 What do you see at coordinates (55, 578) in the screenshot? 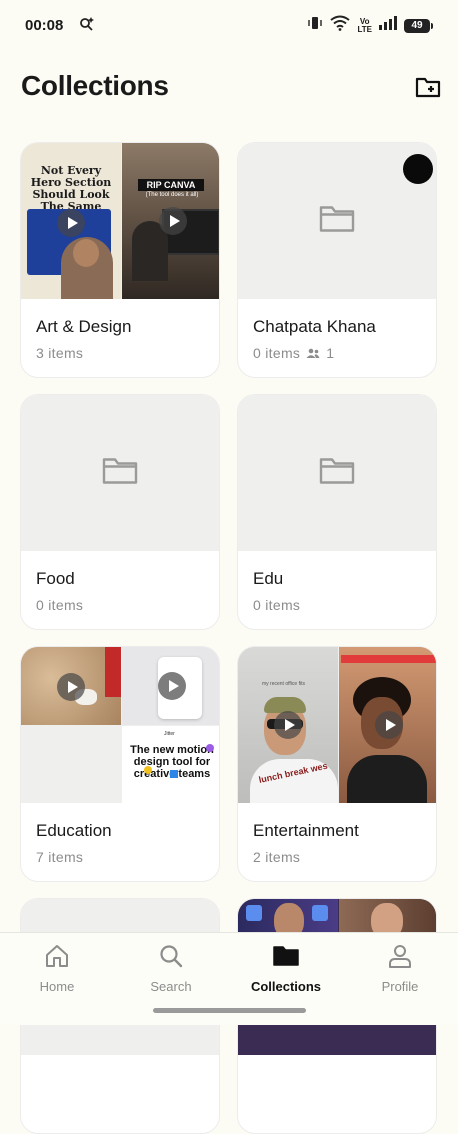
I see `collection-name: Food` at bounding box center [55, 578].